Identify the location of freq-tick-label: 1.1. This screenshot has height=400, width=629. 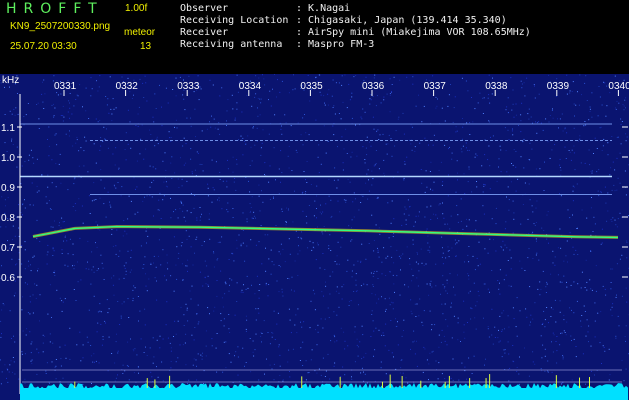
(8, 128).